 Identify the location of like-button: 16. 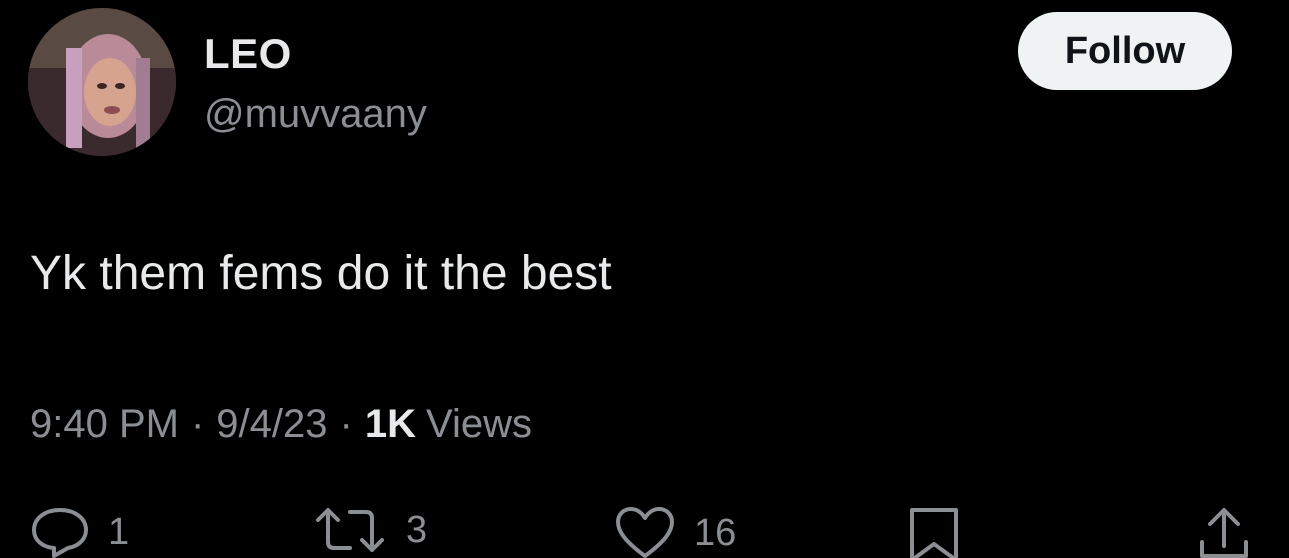
(675, 532).